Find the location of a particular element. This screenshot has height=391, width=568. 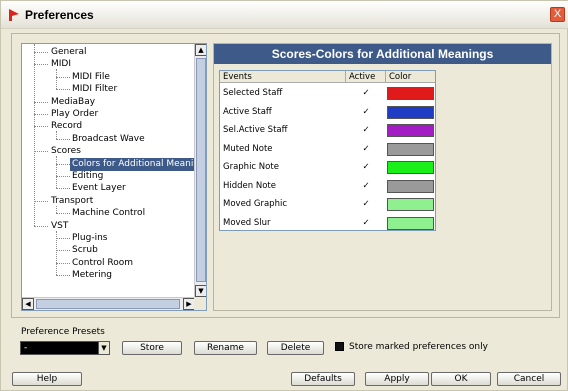

tree-item-label: Plug-ins is located at coordinates (90, 238).